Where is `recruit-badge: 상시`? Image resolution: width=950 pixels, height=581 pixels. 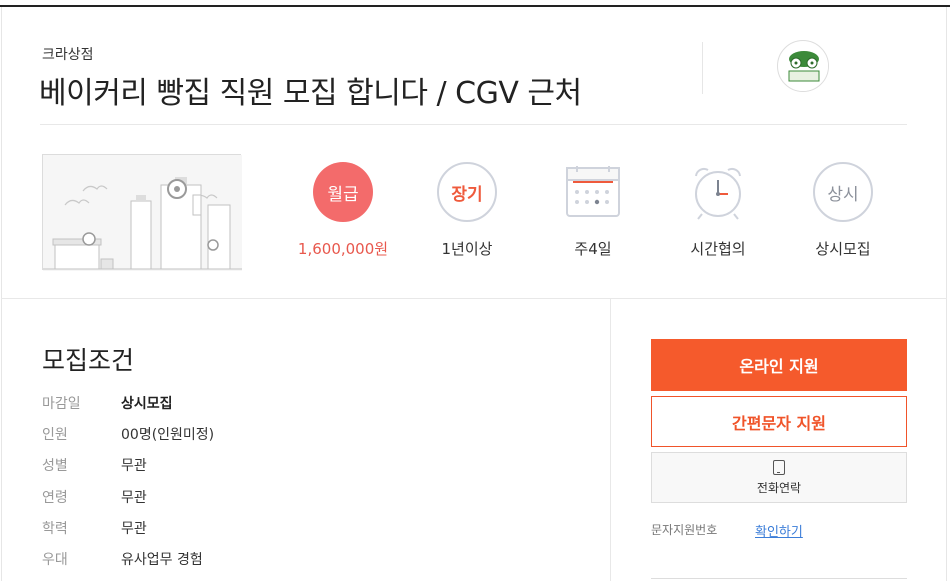
recruit-badge: 상시 is located at coordinates (843, 192).